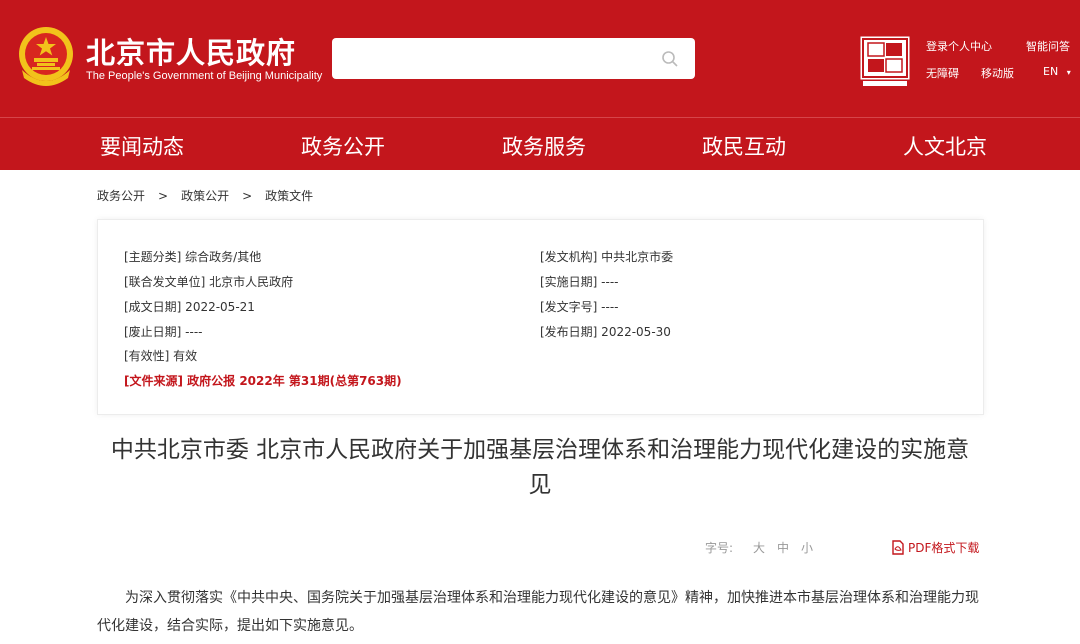  Describe the element at coordinates (209, 282) in the screenshot. I see `meta-joint-issuer: [联合发文单位] 北京市人民政府` at that location.